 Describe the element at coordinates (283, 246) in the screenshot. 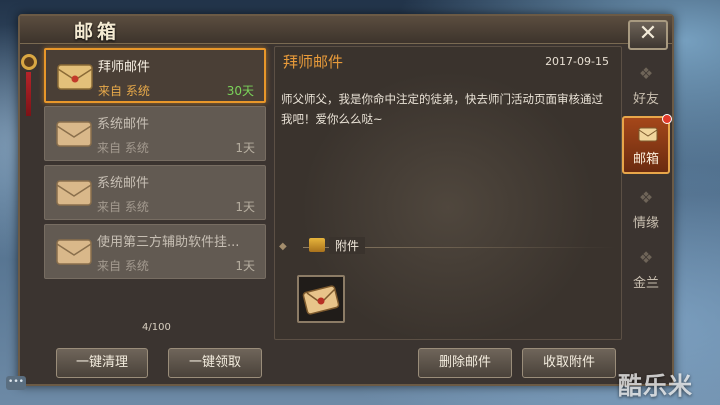

I see `arrow-icon: ◆` at that location.